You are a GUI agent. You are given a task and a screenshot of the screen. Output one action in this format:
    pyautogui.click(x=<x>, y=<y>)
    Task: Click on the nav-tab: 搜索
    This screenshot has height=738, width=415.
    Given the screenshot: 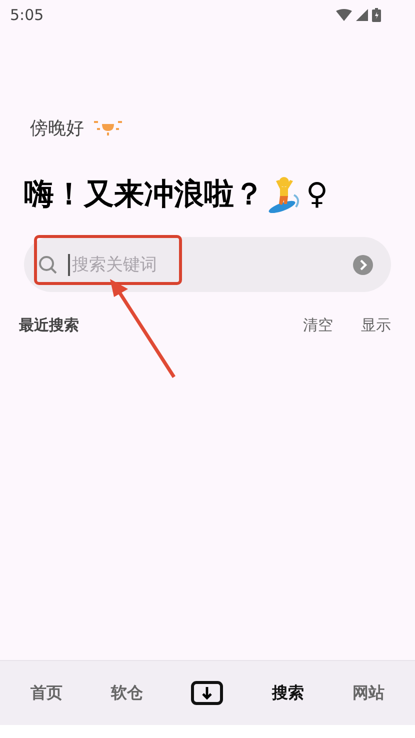 What is the action you would take?
    pyautogui.click(x=288, y=693)
    